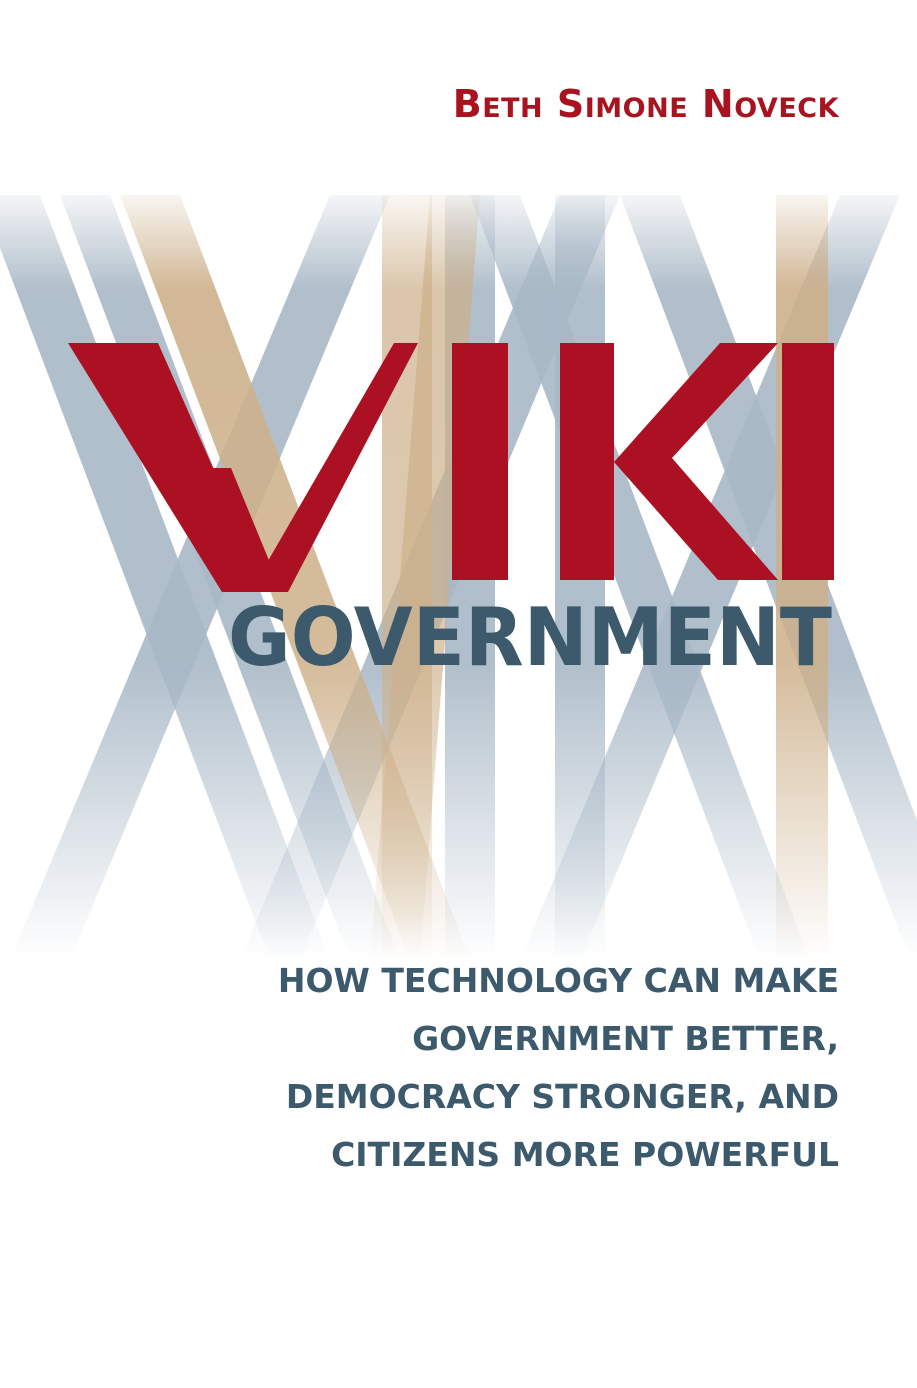  I want to click on tan-stripe, so click(407, 577).